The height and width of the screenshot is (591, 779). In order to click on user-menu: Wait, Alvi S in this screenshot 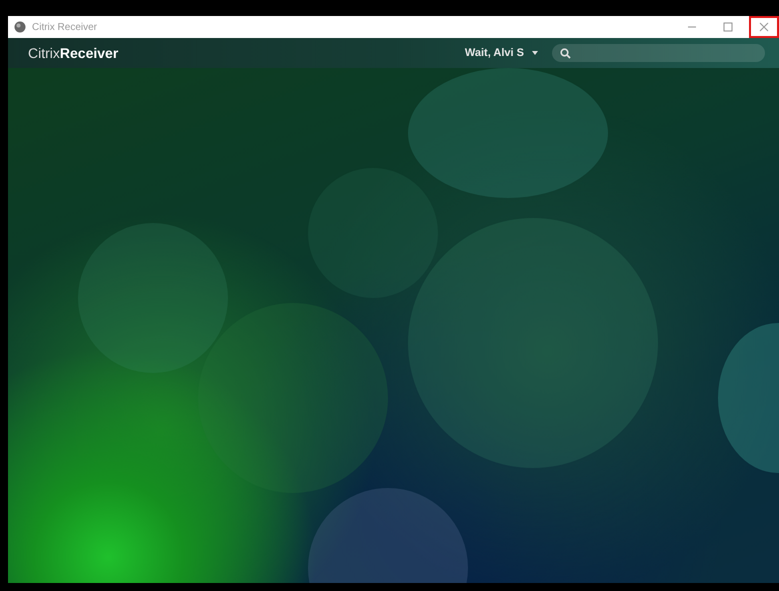, I will do `click(501, 53)`.